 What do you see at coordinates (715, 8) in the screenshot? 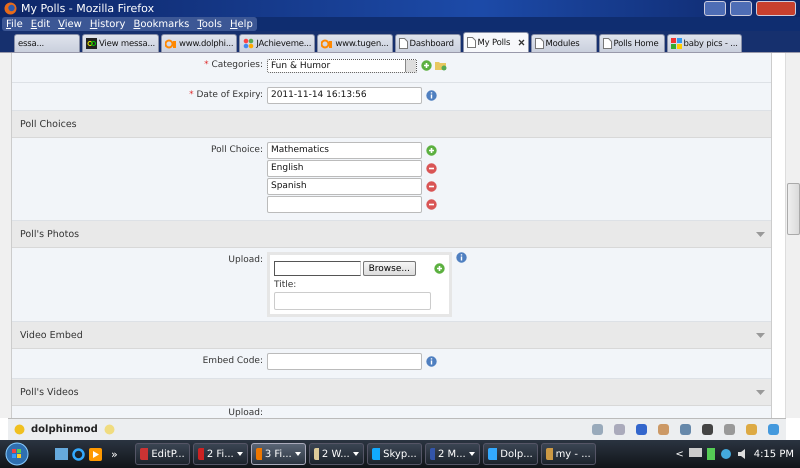
I see `minimize-button` at bounding box center [715, 8].